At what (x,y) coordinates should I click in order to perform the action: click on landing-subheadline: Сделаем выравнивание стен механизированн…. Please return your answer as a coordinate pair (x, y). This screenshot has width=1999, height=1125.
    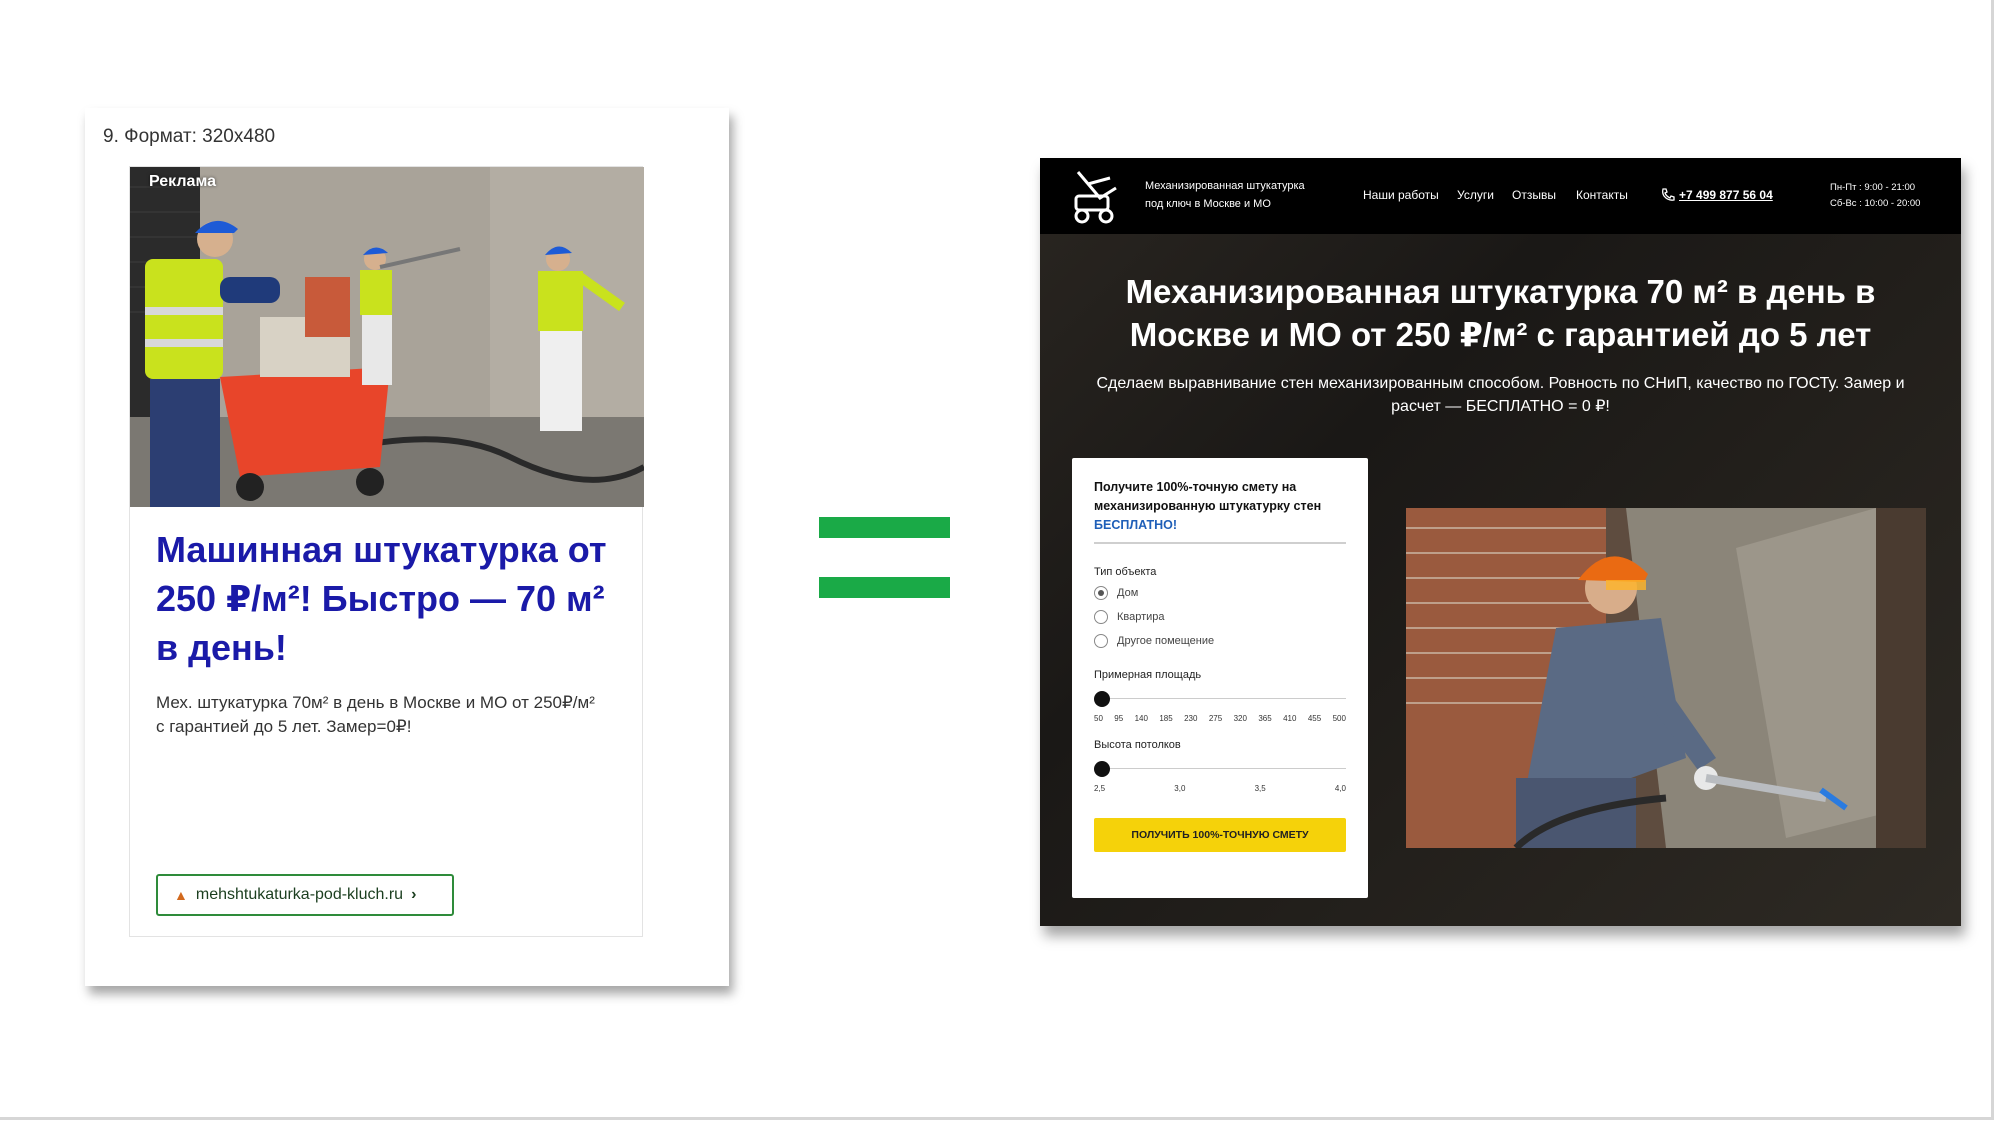
    Looking at the image, I should click on (1500, 395).